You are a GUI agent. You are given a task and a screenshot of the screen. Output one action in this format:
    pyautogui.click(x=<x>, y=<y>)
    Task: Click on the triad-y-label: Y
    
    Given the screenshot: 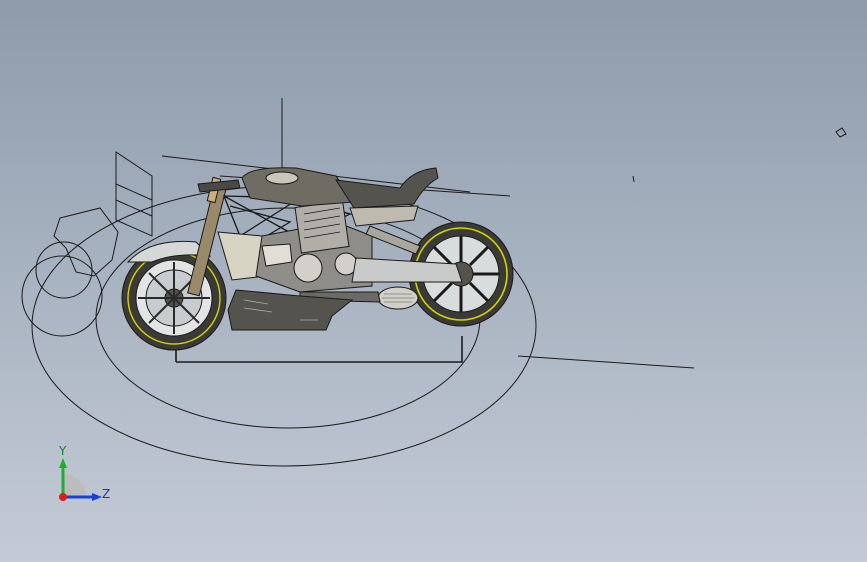 What is the action you would take?
    pyautogui.click(x=62, y=451)
    